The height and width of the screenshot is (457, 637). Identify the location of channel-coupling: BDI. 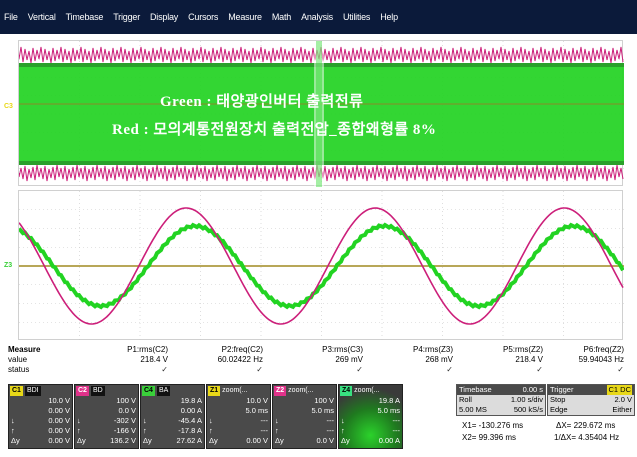
(32, 390).